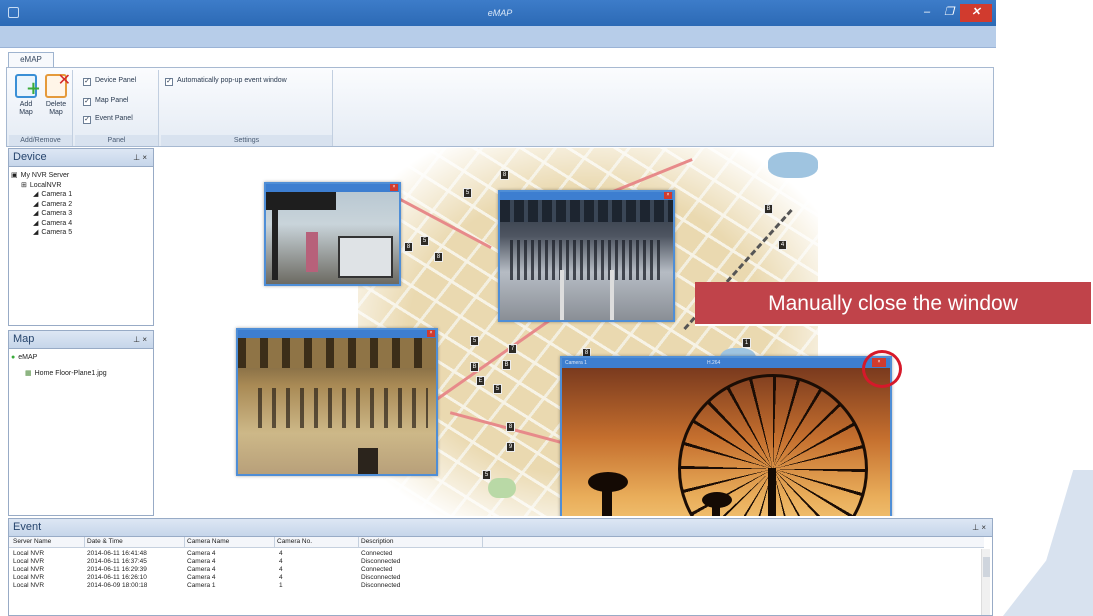 This screenshot has height=616, width=1093. What do you see at coordinates (26, 108) in the screenshot?
I see `add-map-label: Add Map` at bounding box center [26, 108].